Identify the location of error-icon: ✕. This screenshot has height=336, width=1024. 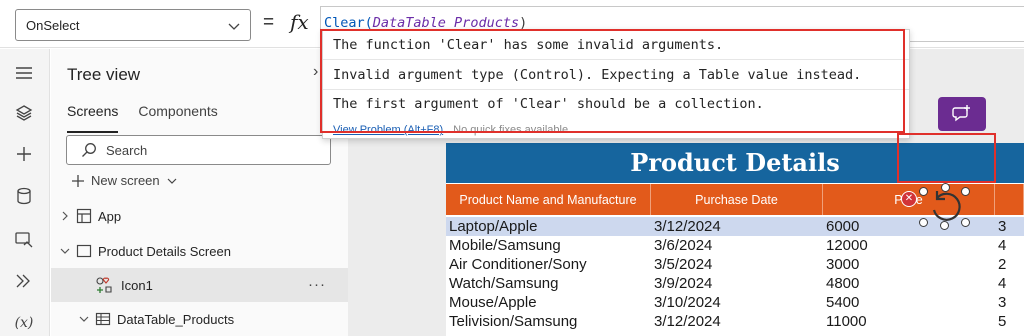
(909, 199).